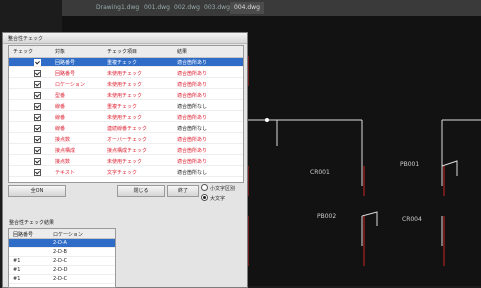 This screenshot has width=481, height=288. I want to click on exec-button: 終了, so click(183, 191).